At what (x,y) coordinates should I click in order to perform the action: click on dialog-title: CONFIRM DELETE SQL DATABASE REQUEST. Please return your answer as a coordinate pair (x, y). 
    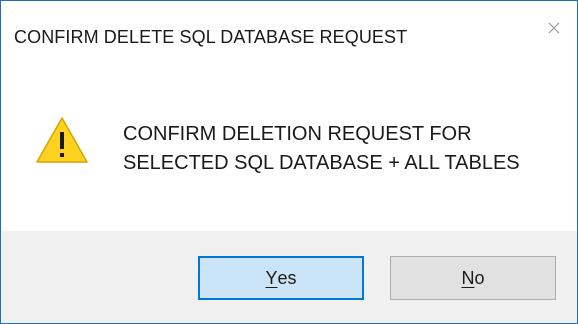
    Looking at the image, I should click on (211, 37).